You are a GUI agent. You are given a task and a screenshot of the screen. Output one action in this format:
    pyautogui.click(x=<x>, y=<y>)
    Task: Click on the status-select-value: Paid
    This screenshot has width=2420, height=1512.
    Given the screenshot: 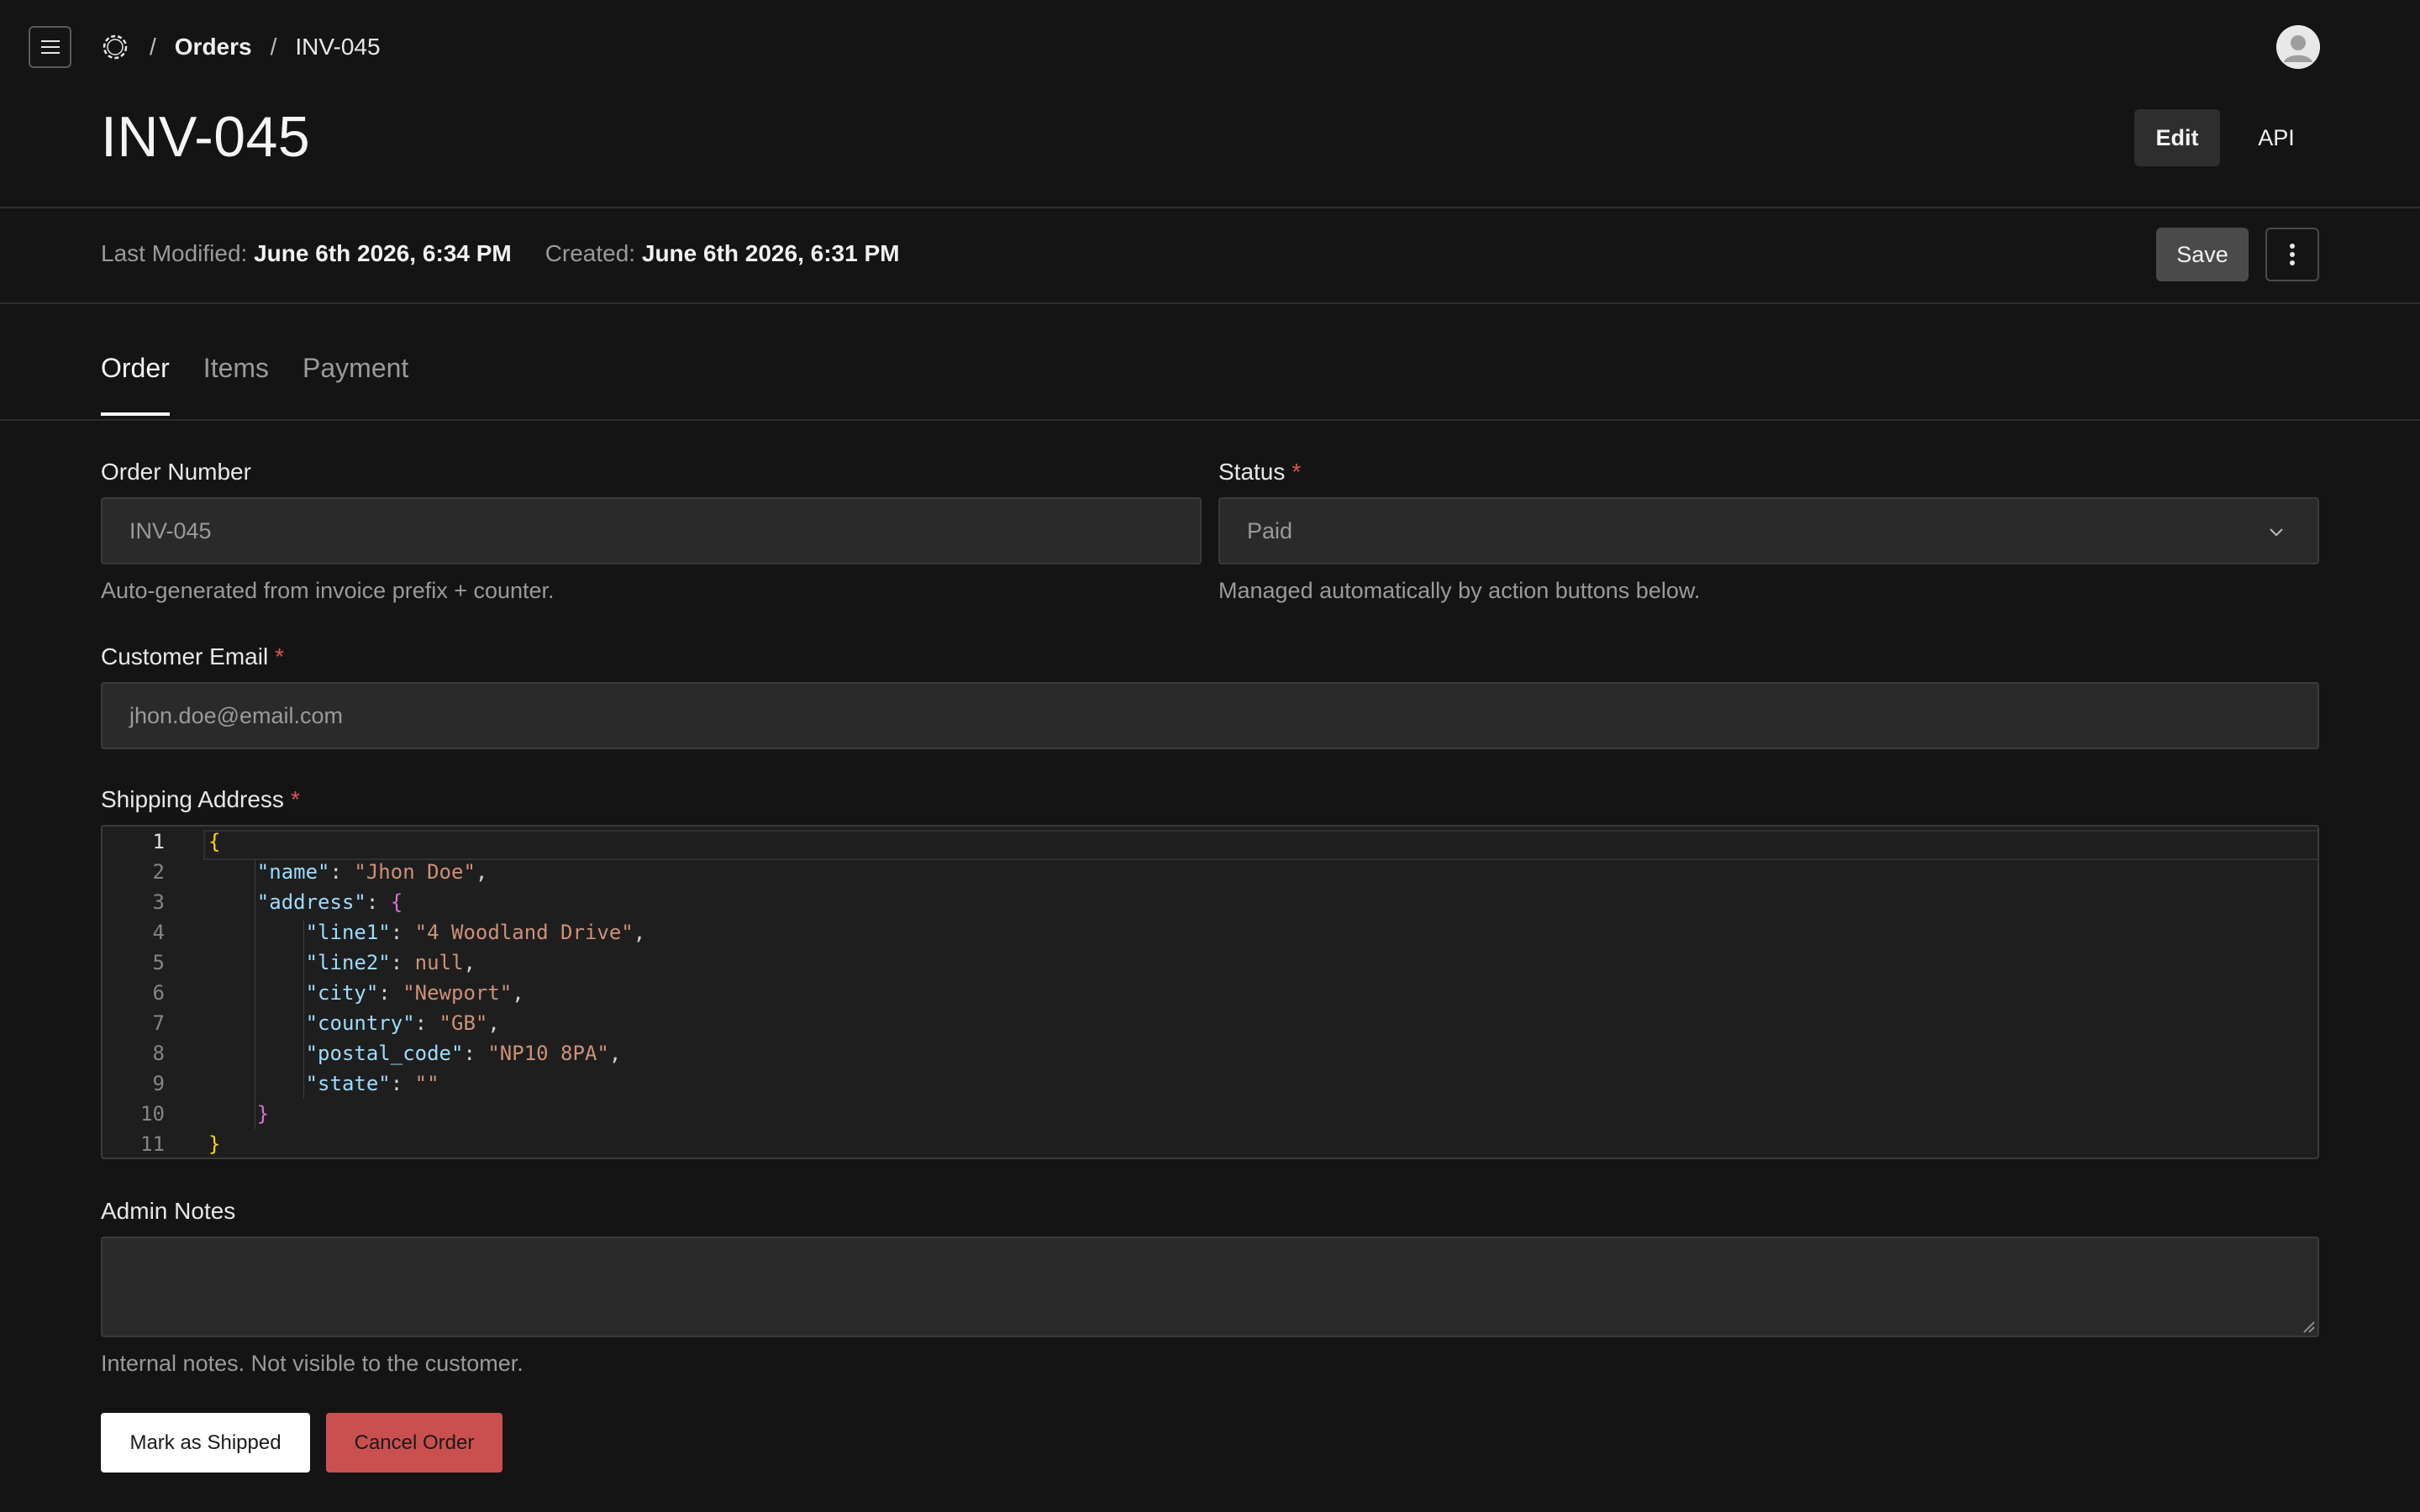 What is the action you would take?
    pyautogui.click(x=1270, y=530)
    